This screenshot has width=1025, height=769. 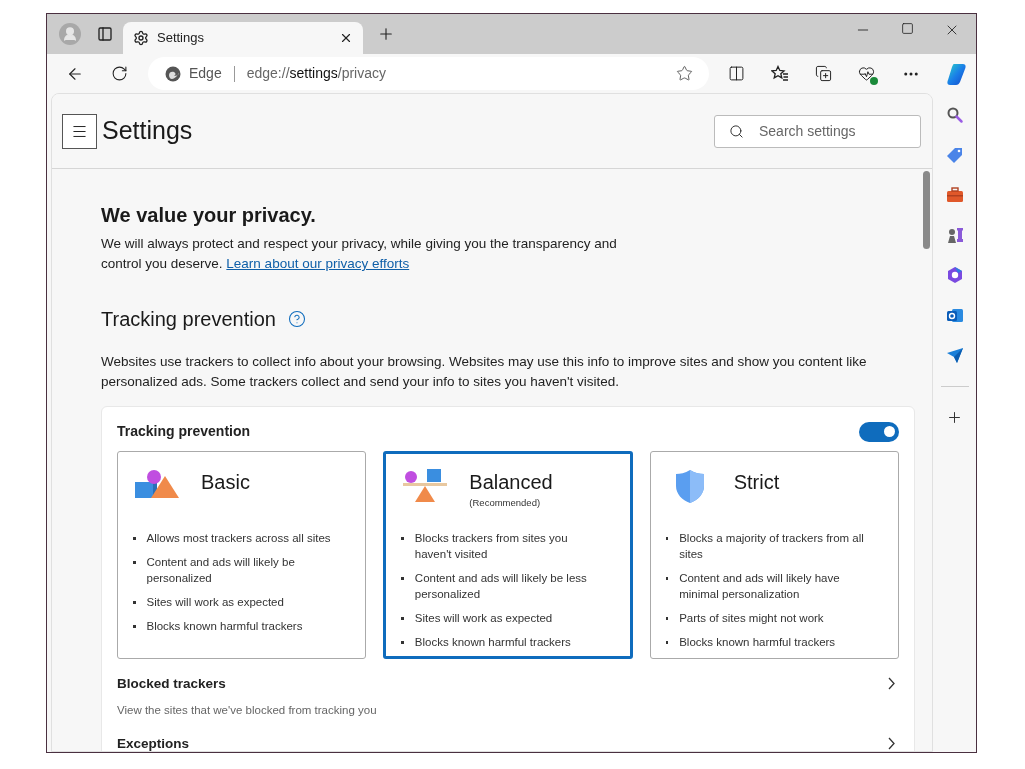 What do you see at coordinates (238, 538) in the screenshot?
I see `option-point: Allows most trackers across all sites` at bounding box center [238, 538].